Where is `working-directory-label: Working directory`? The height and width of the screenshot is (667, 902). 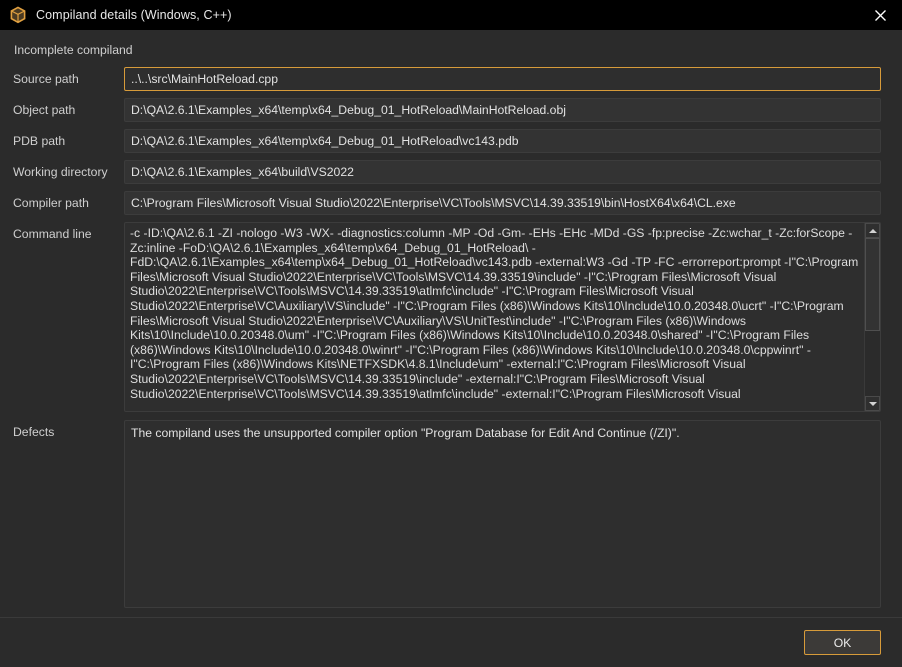
working-directory-label: Working directory is located at coordinates (60, 172).